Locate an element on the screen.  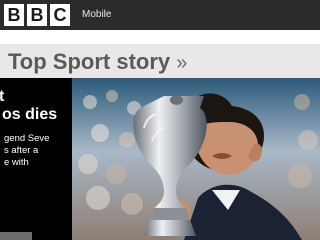
story-summary-line2: s after a is located at coordinates (21, 150).